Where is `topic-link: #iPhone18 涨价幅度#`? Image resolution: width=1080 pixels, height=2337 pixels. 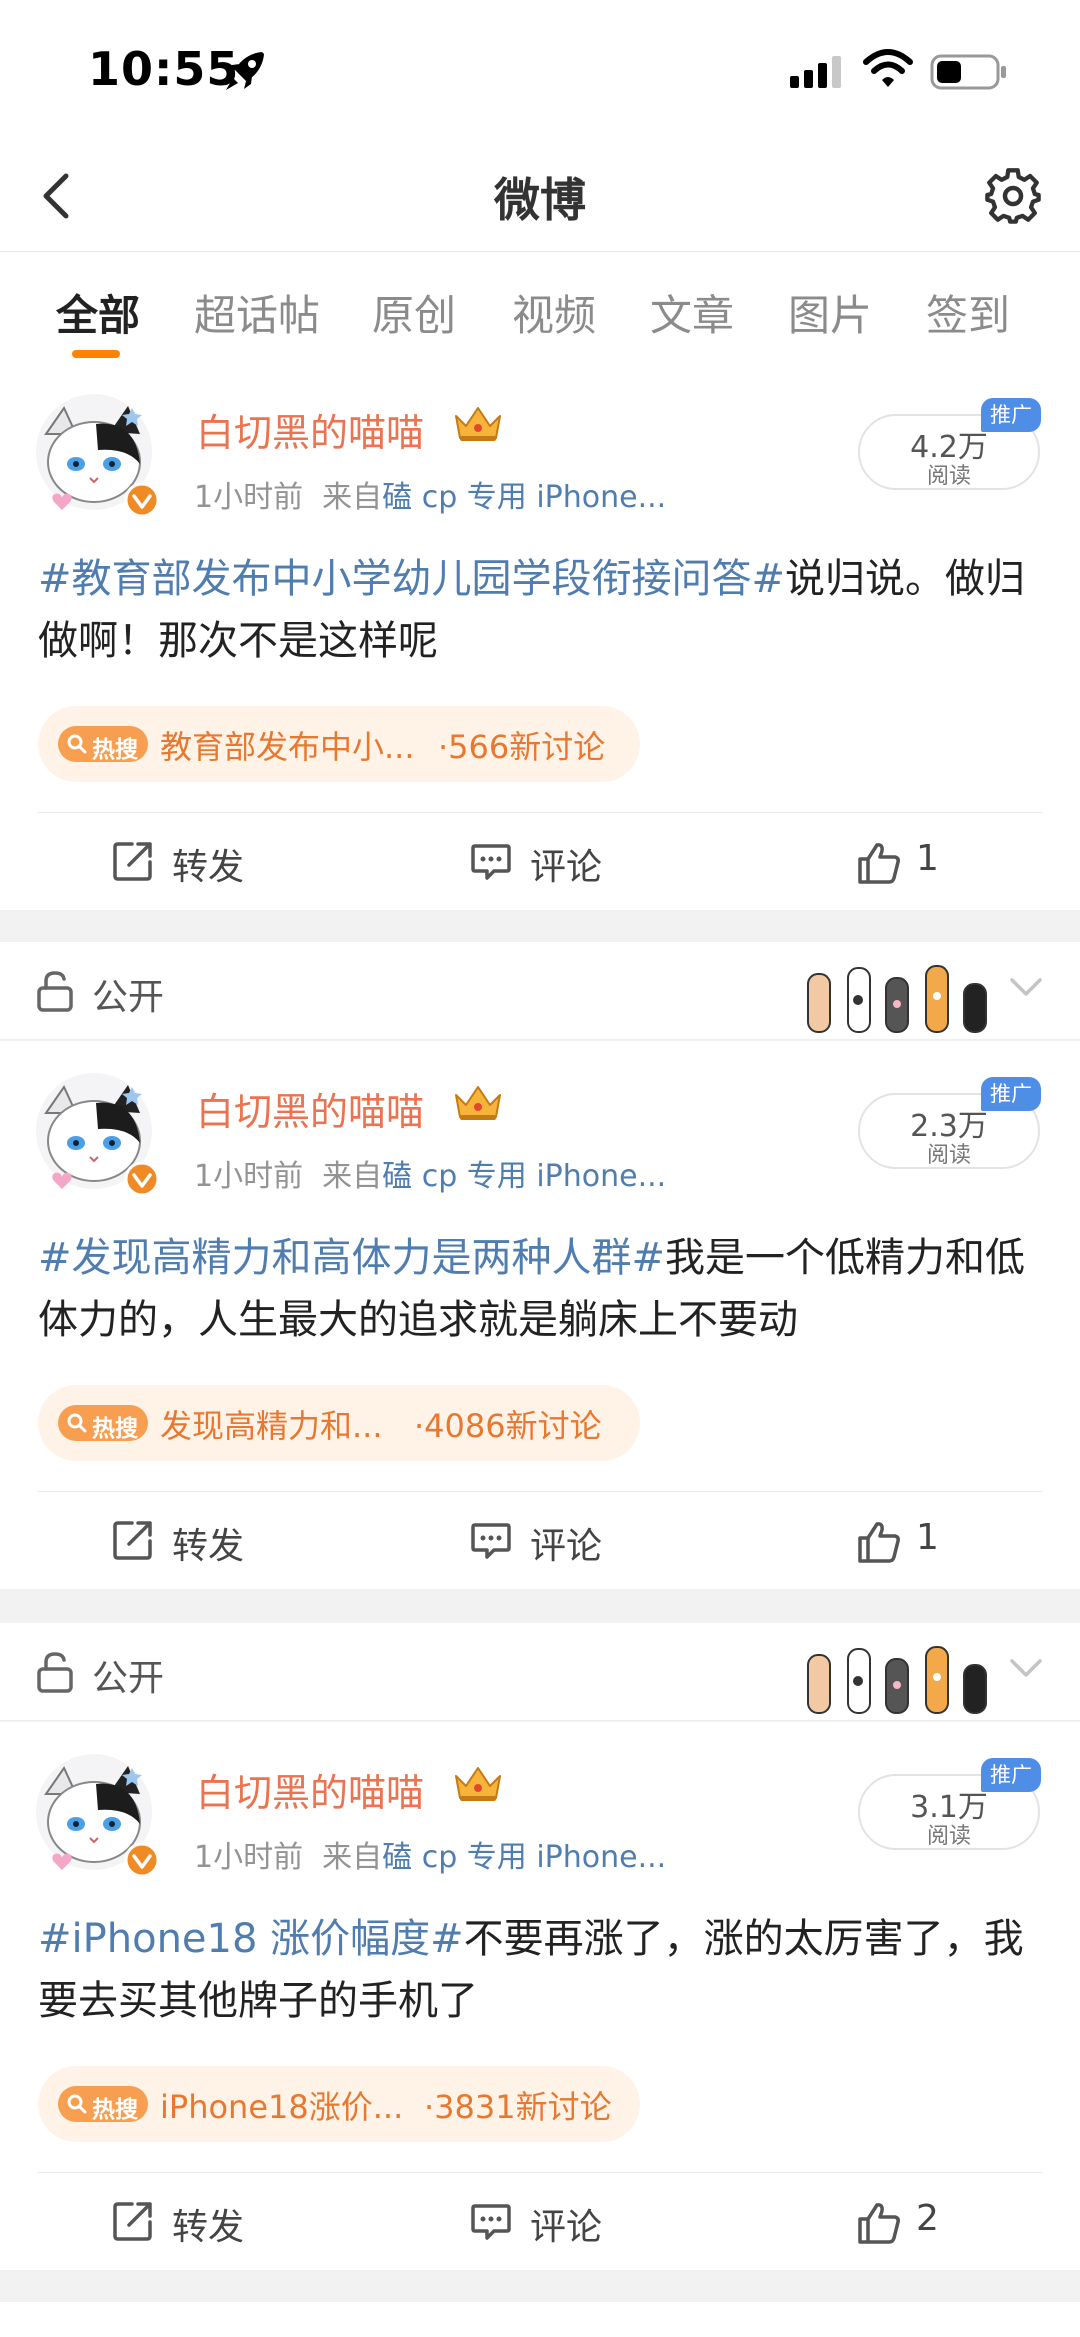 topic-link: #iPhone18 涨价幅度# is located at coordinates (251, 1939).